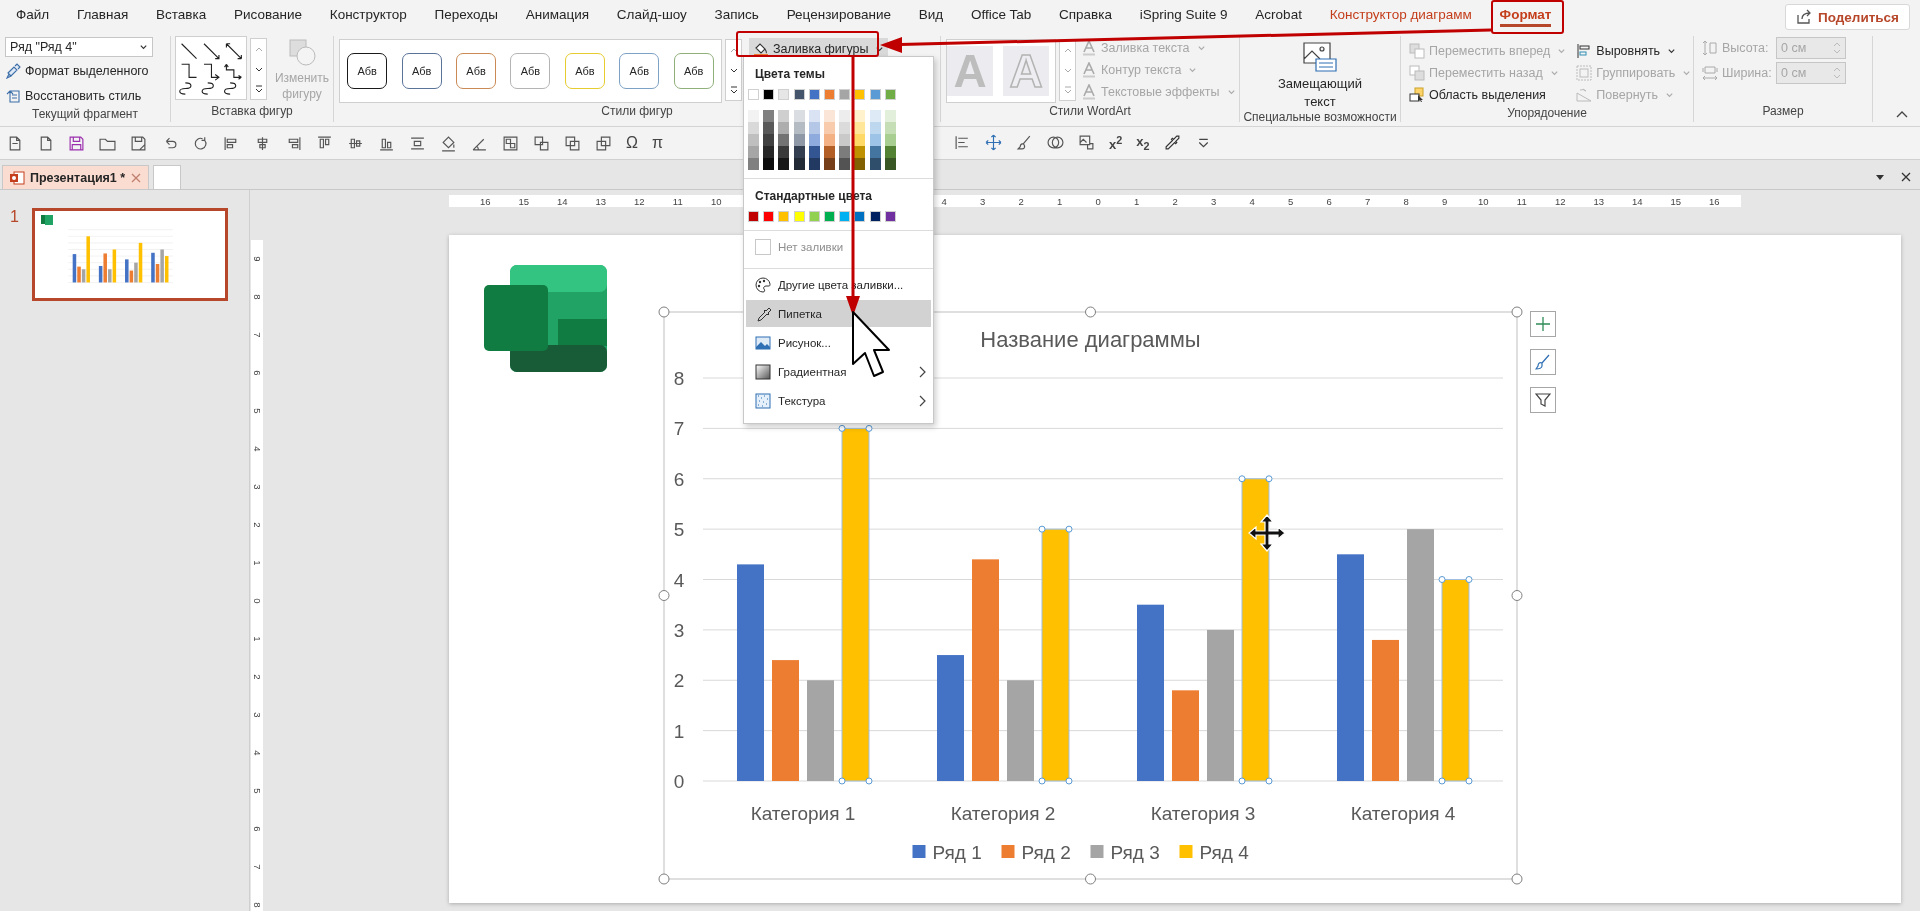 The height and width of the screenshot is (911, 1920). I want to click on size-label: Высота:, so click(1746, 48).